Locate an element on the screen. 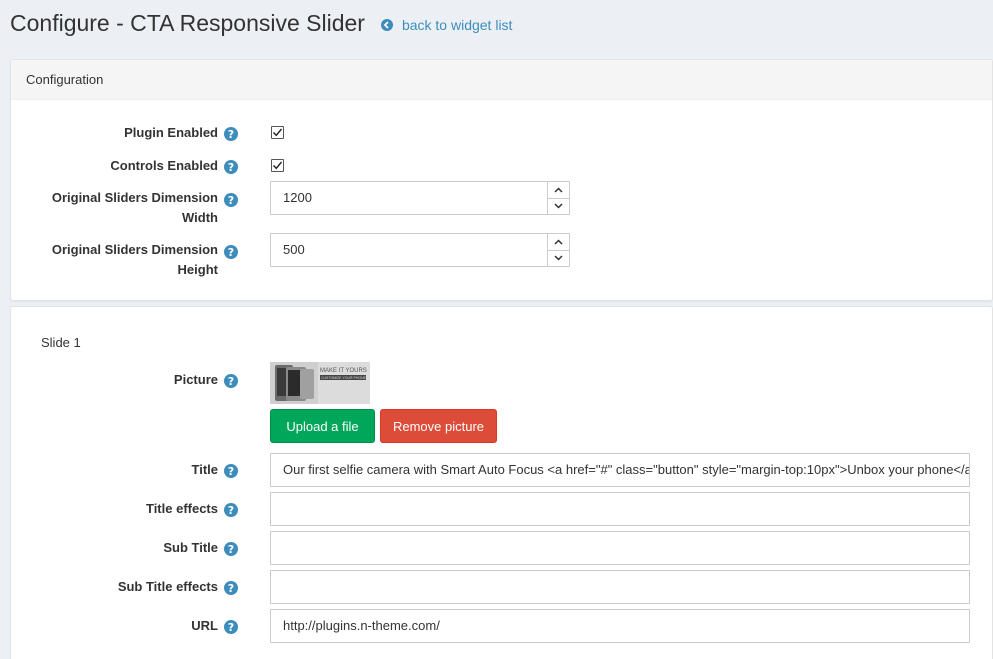  upload-file-button: Upload a file is located at coordinates (322, 426).